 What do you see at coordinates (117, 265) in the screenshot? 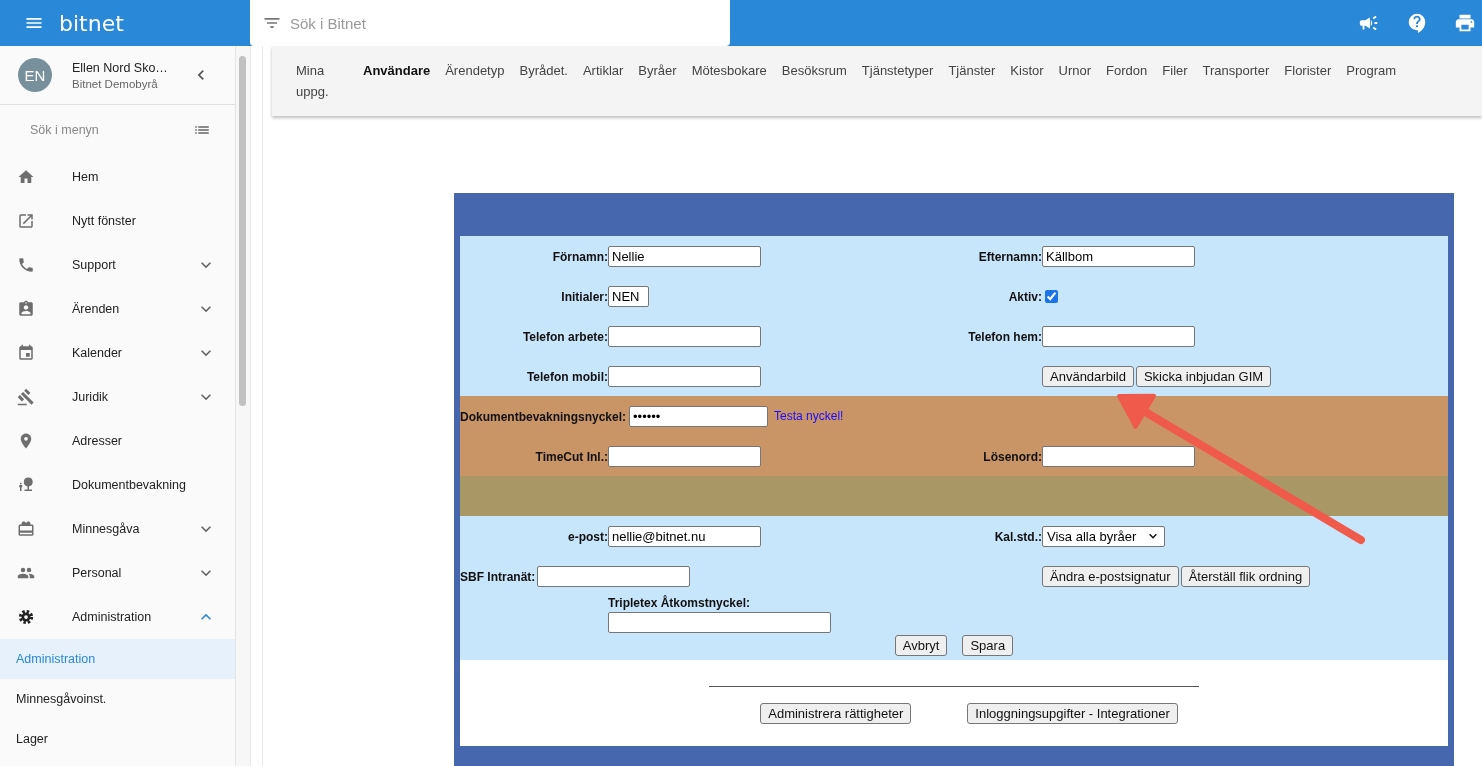
I see `menu-item: Support` at bounding box center [117, 265].